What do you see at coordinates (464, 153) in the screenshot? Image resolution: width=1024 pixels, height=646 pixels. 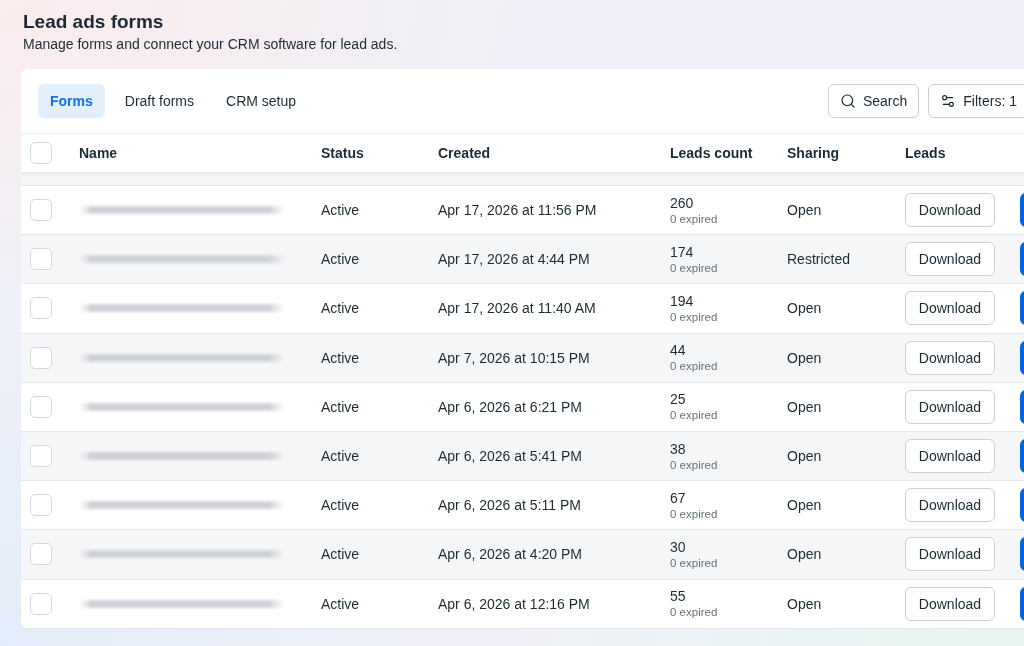 I see `column-header: Created` at bounding box center [464, 153].